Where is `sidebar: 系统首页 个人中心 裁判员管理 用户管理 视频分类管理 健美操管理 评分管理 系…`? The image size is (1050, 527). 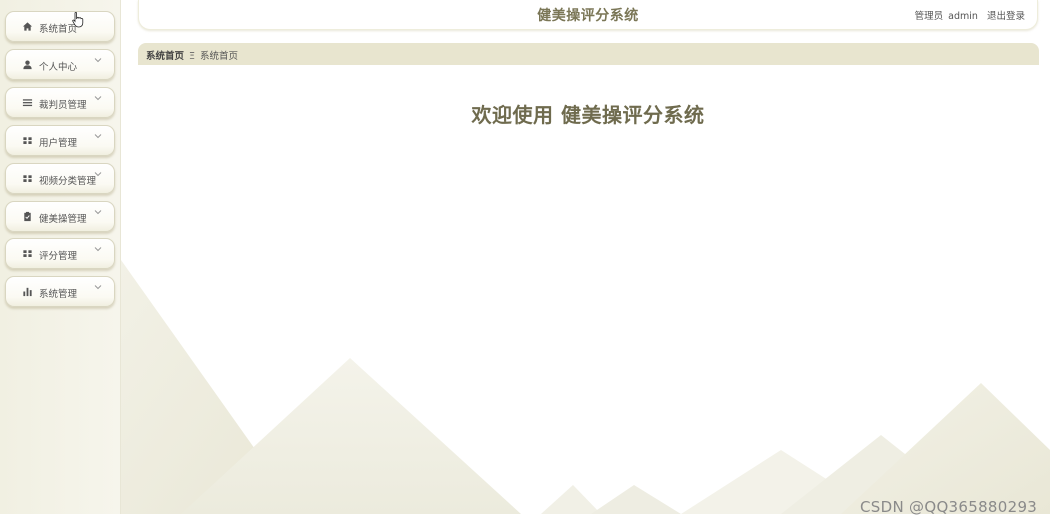 sidebar: 系统首页 个人中心 裁判员管理 用户管理 视频分类管理 健美操管理 评分管理 系… is located at coordinates (60, 257).